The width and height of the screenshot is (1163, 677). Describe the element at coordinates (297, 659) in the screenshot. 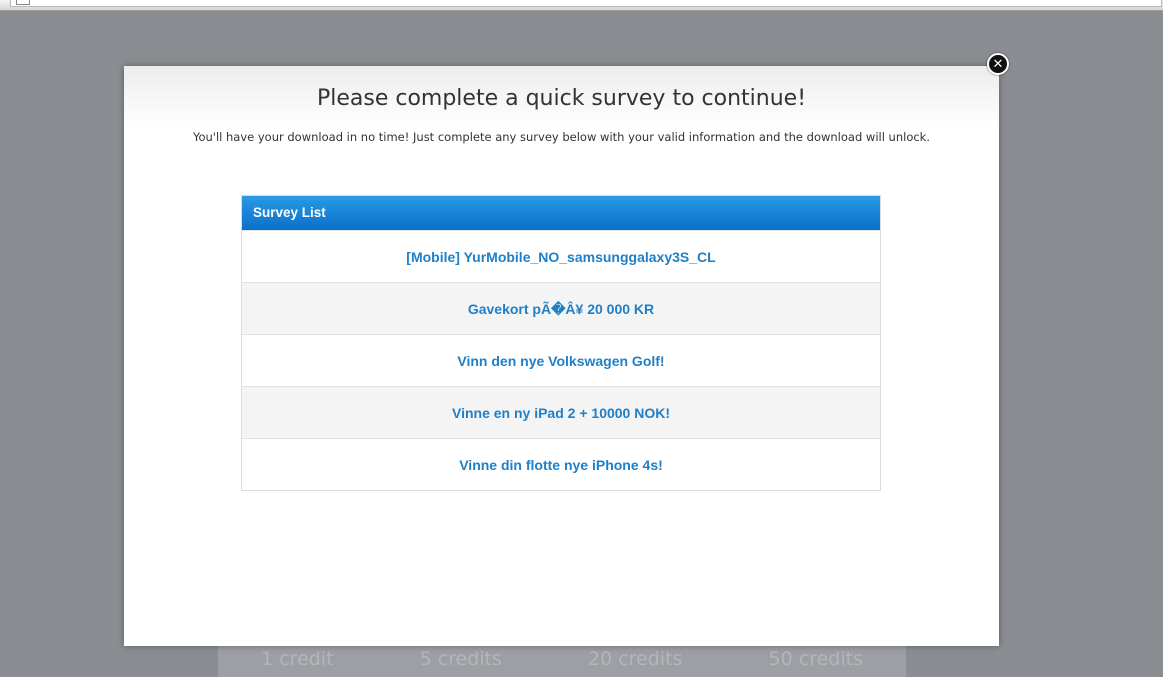

I see `credit-option: 1 credit` at that location.